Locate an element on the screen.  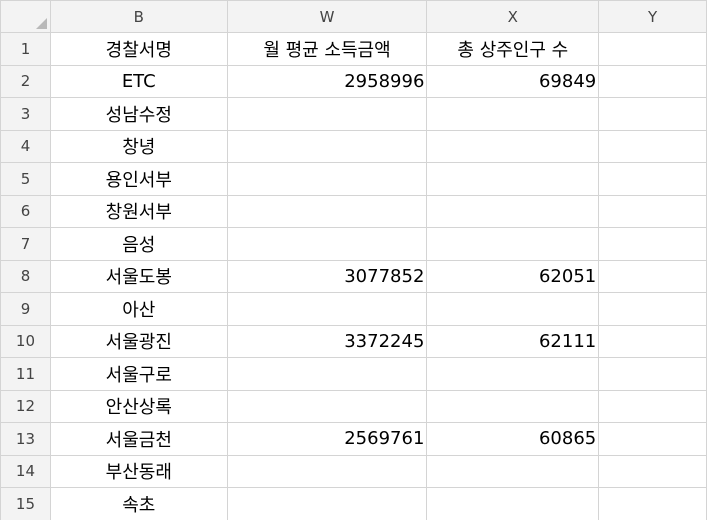
row-header: 3 is located at coordinates (25, 114).